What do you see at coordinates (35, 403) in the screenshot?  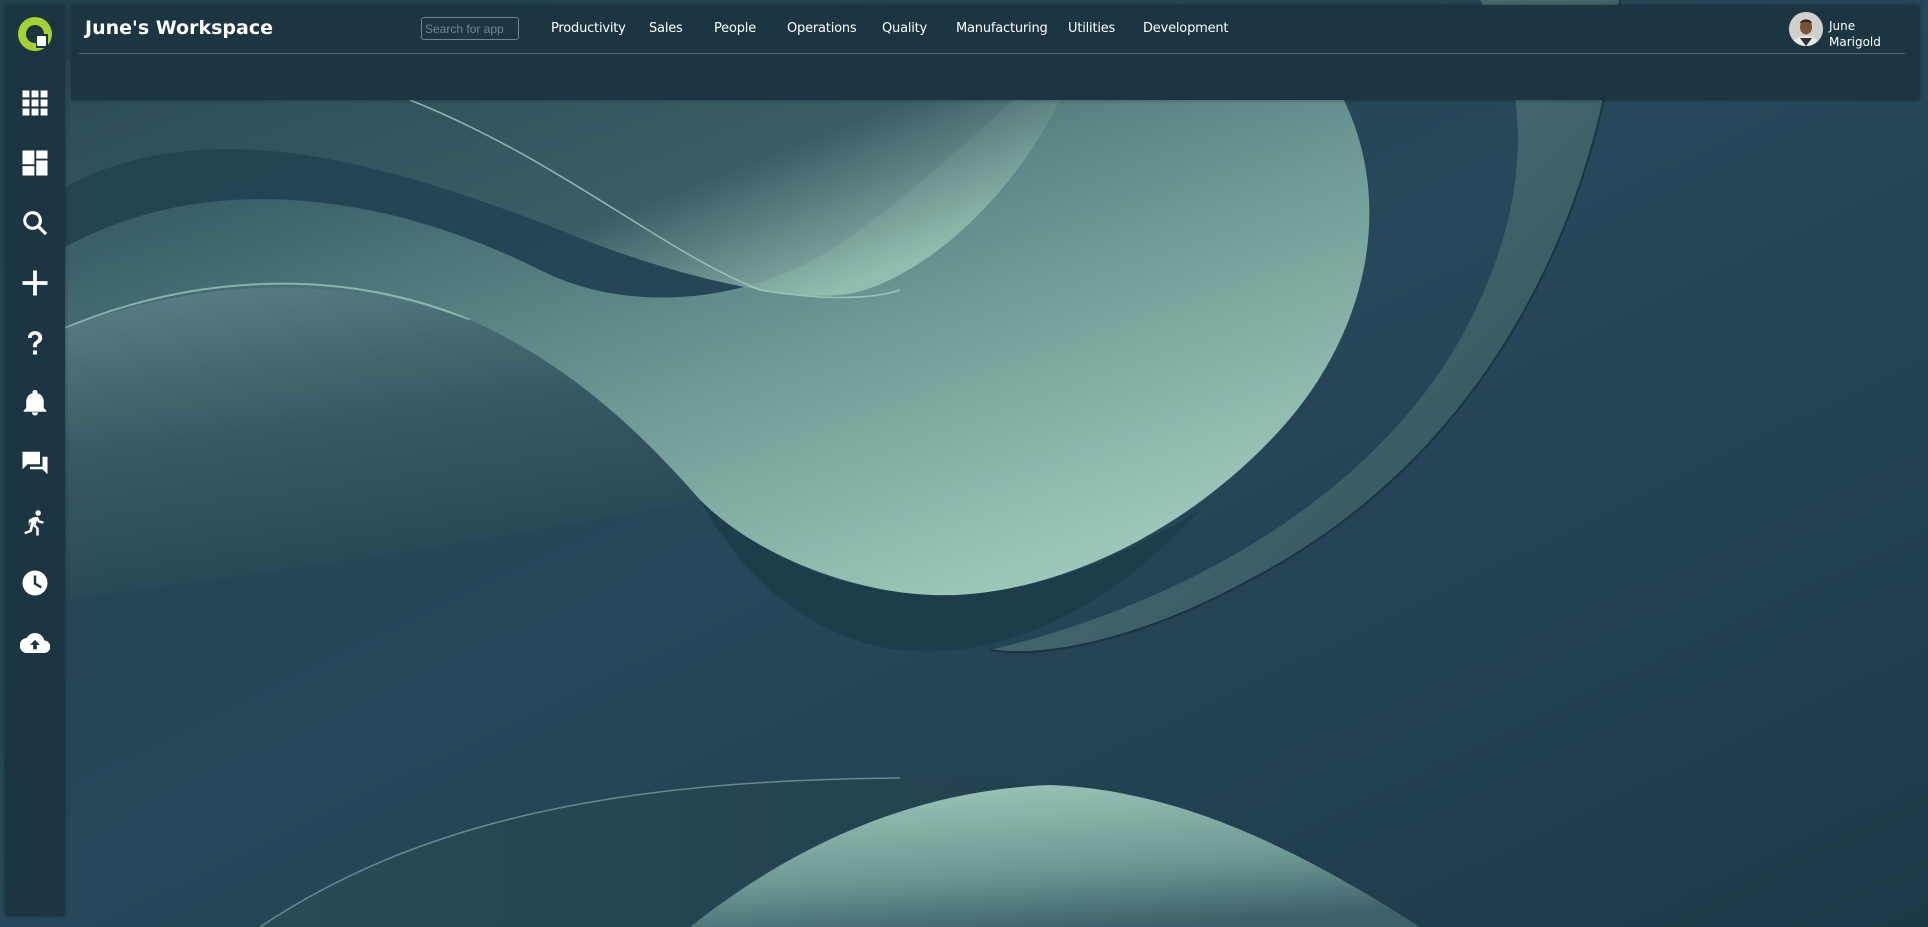 I see `bell-icon` at bounding box center [35, 403].